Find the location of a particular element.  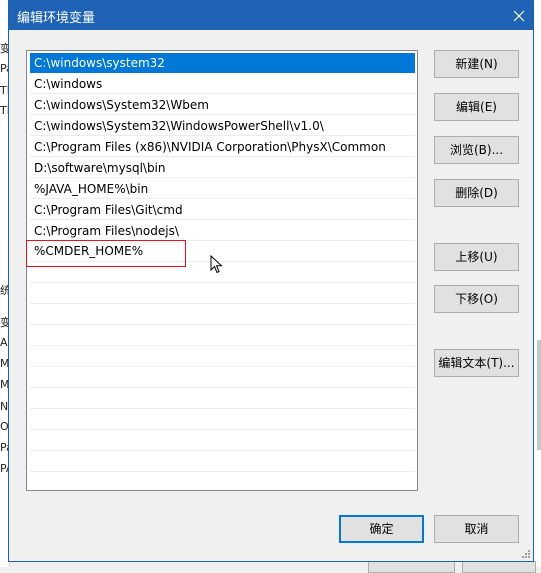

title-bar: 编辑环境变量 is located at coordinates (271, 15).